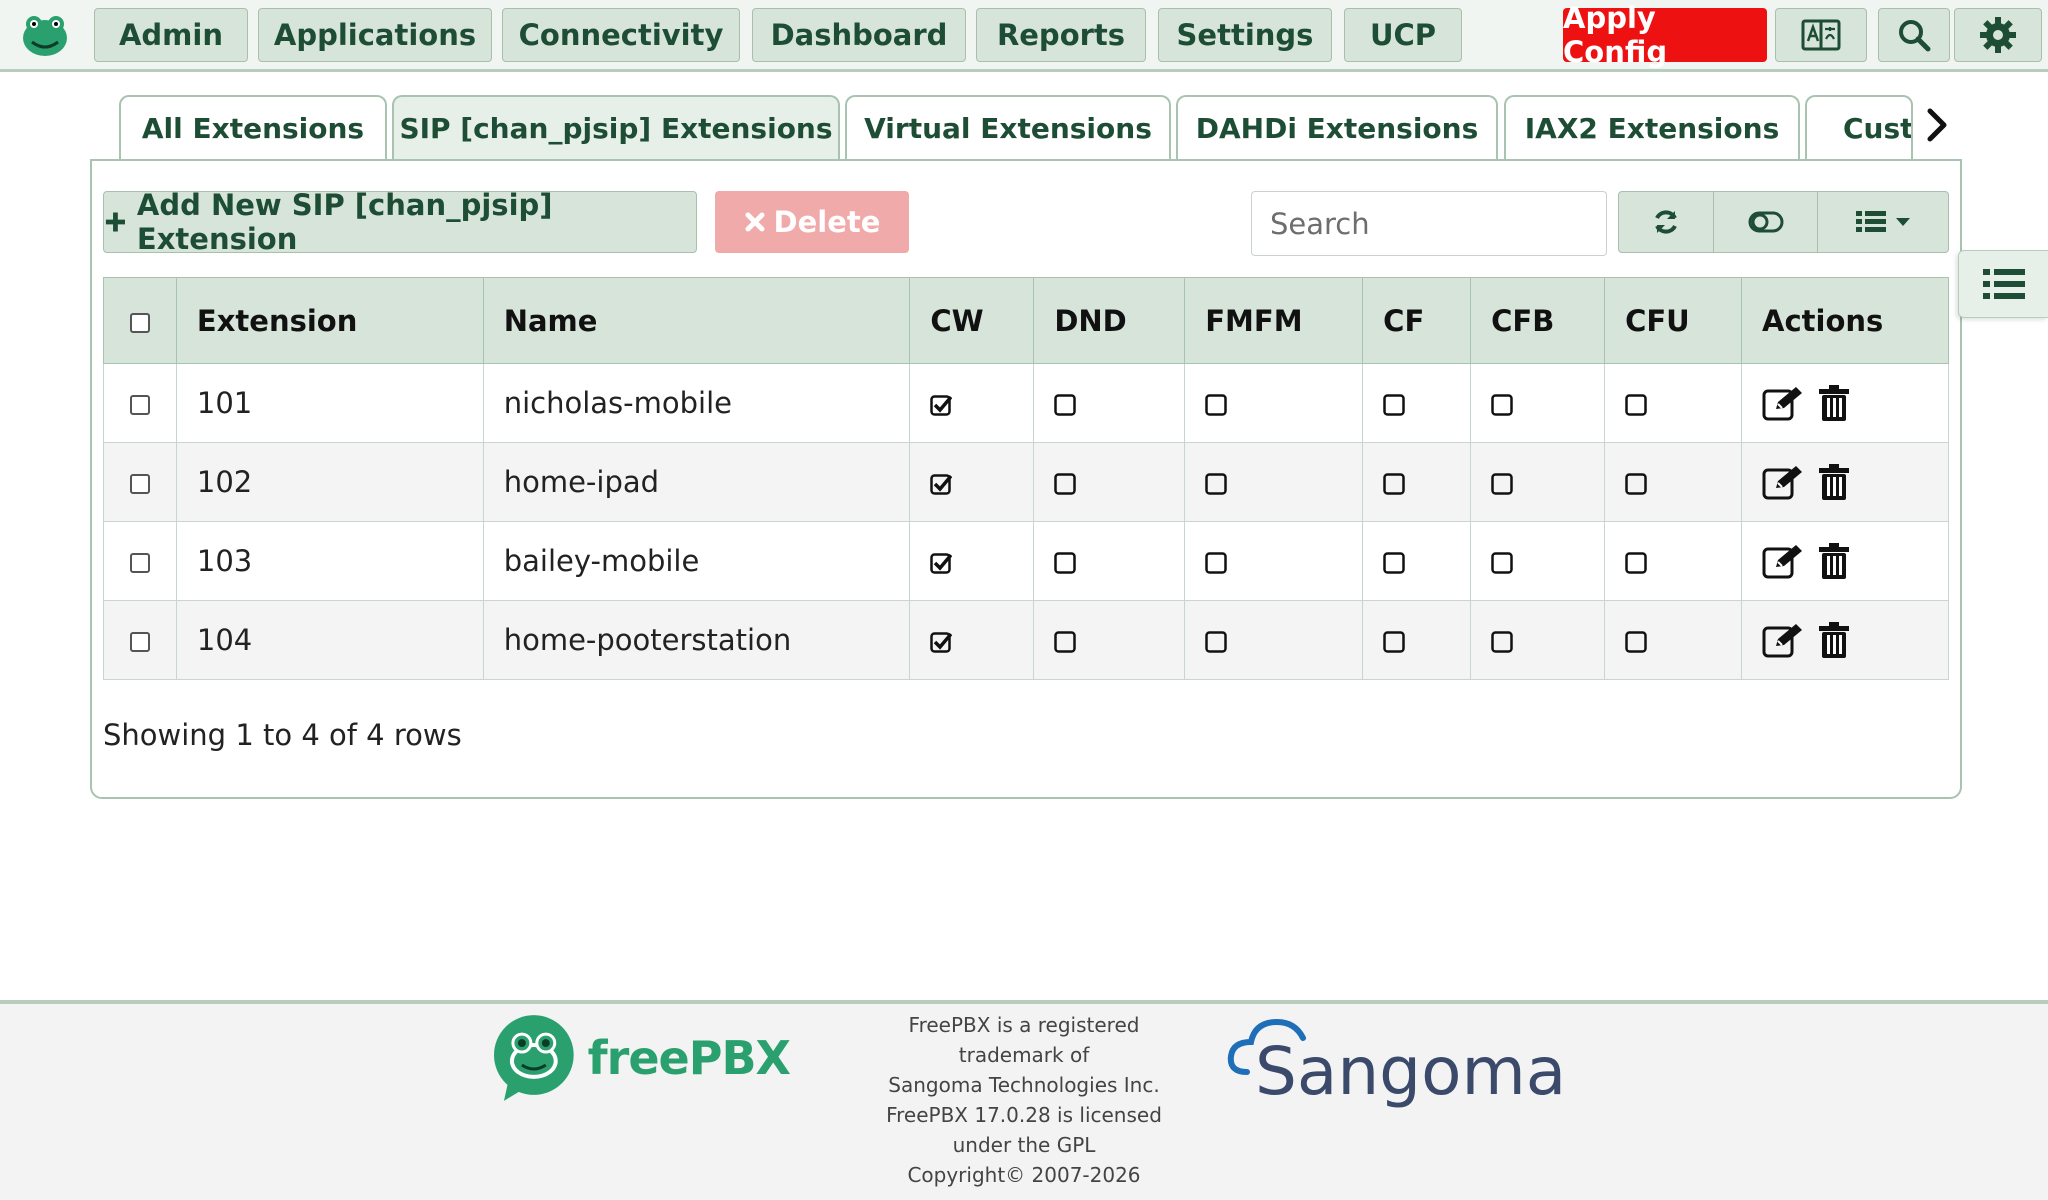 The image size is (2048, 1200). Describe the element at coordinates (375, 35) in the screenshot. I see `nav-applications-button: Applications` at that location.